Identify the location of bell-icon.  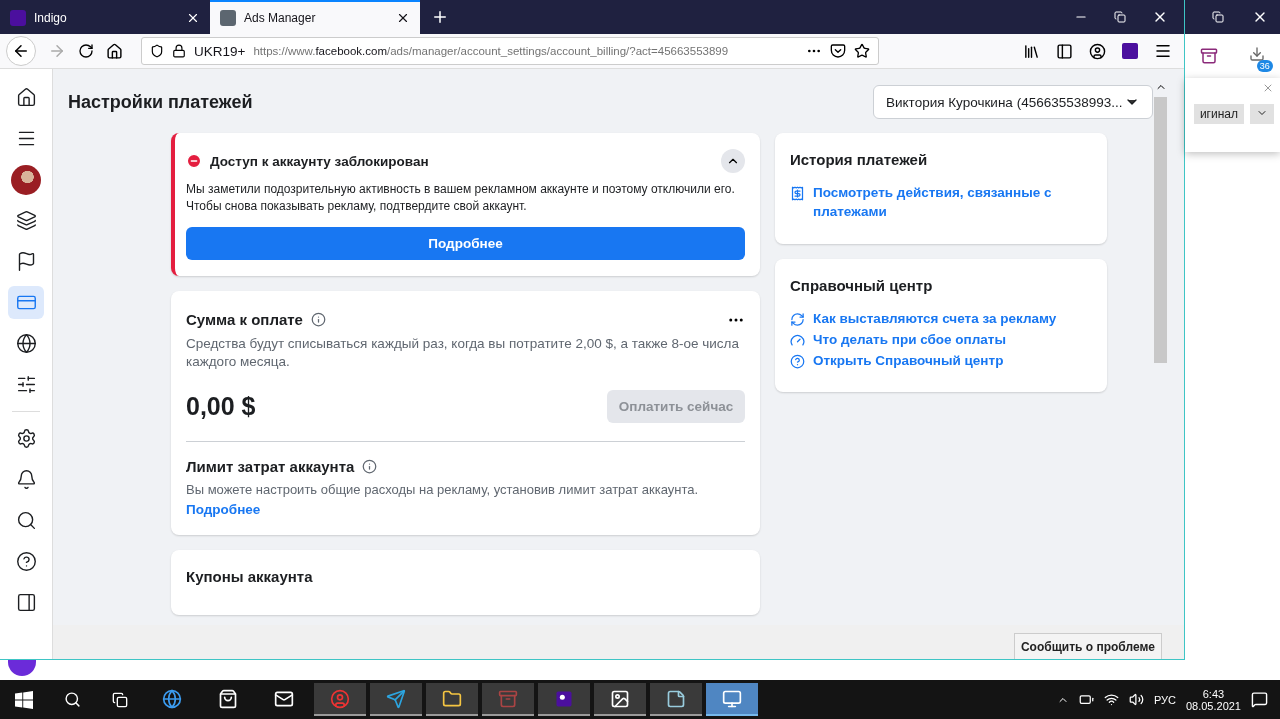
(26, 479).